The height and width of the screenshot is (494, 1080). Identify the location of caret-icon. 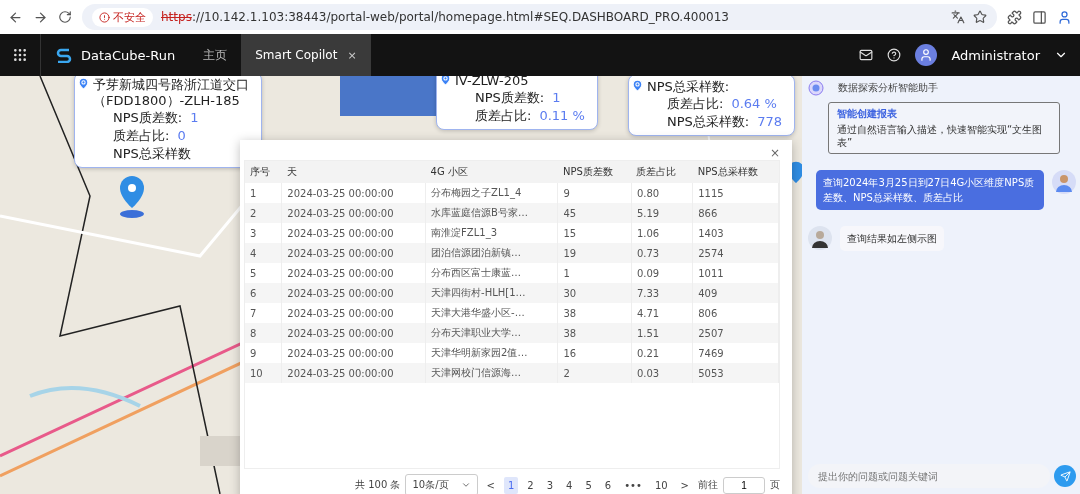
(465, 485).